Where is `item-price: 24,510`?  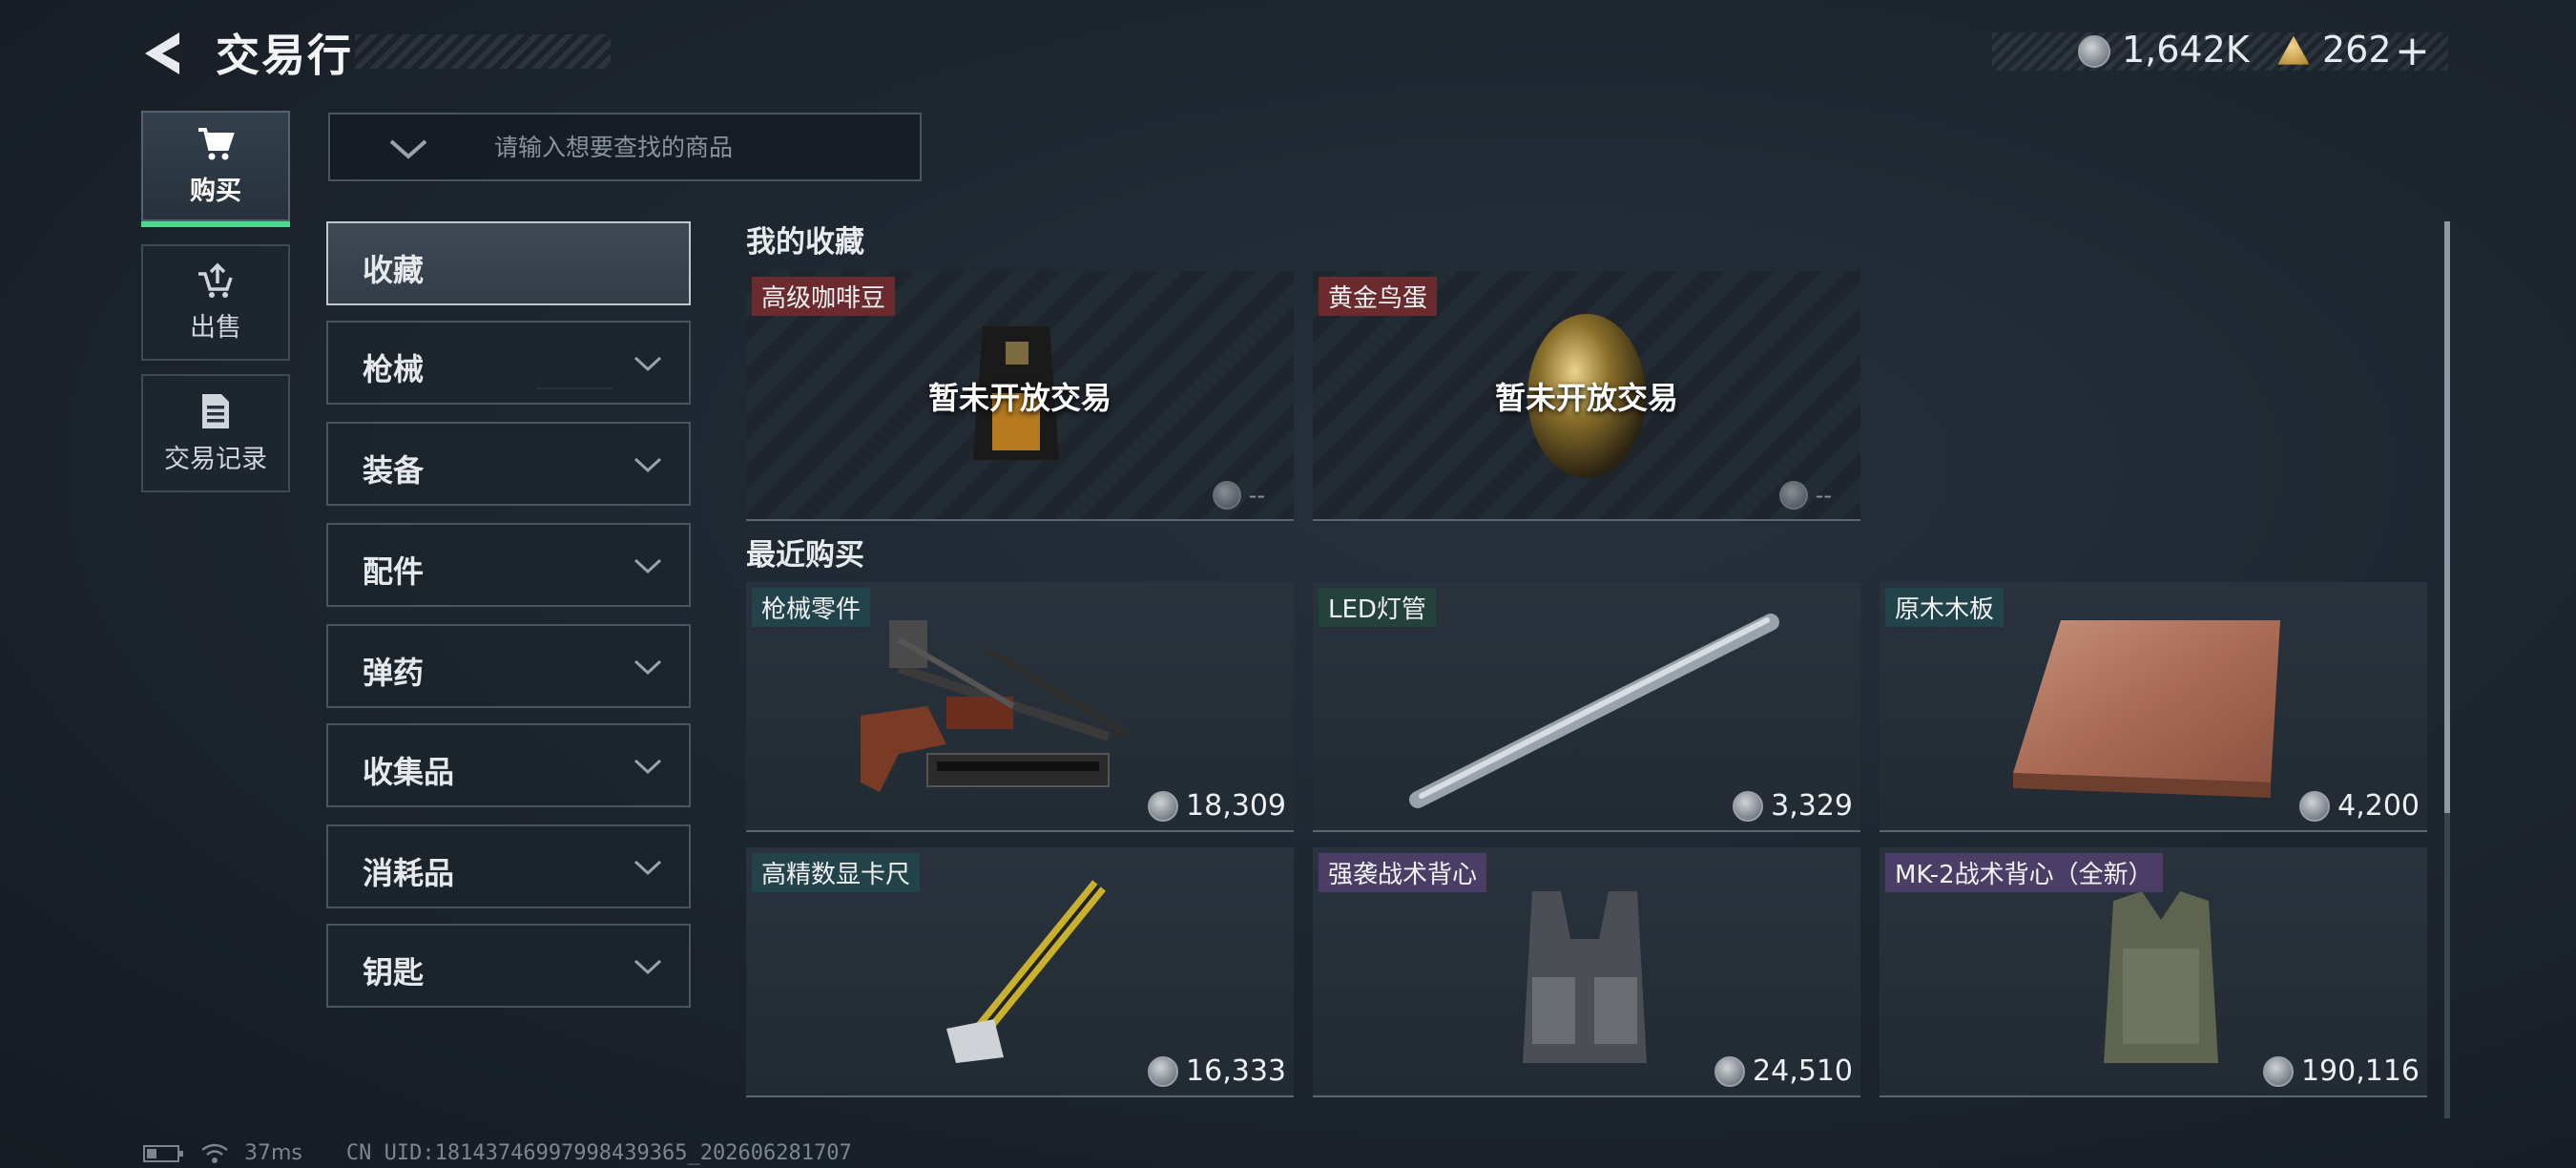 item-price: 24,510 is located at coordinates (1783, 1071).